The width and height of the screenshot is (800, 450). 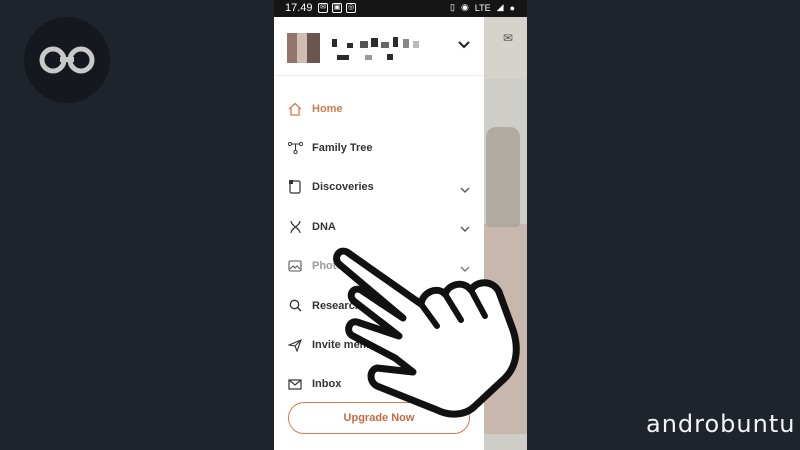 What do you see at coordinates (295, 227) in the screenshot?
I see `dna-icon` at bounding box center [295, 227].